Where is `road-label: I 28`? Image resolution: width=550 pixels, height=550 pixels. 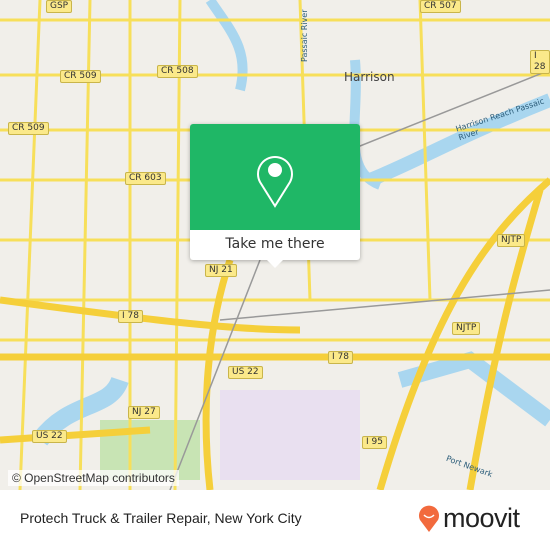 road-label: I 28 is located at coordinates (540, 62).